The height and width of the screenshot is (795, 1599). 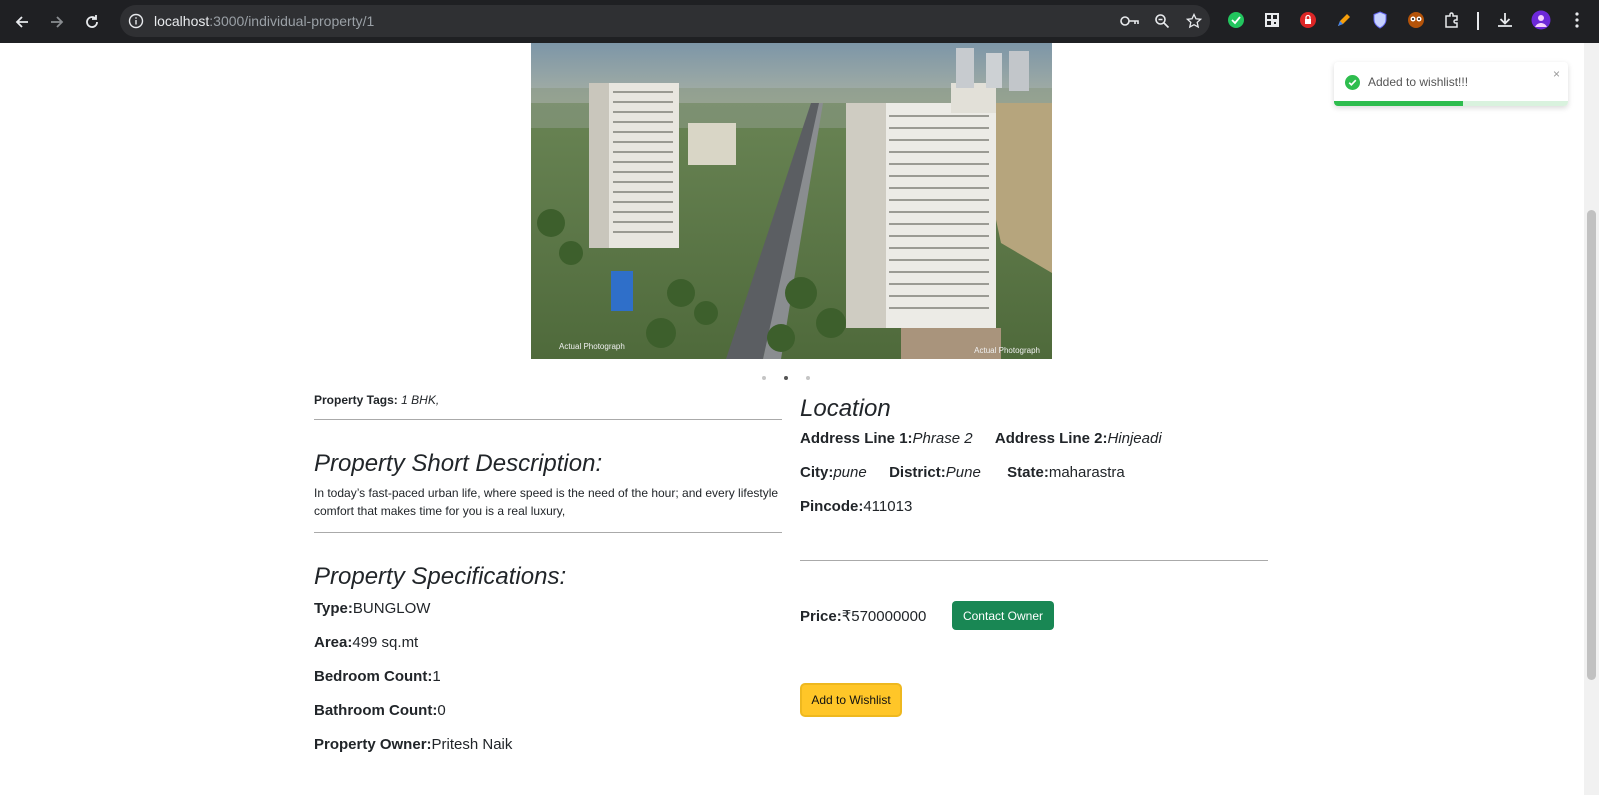 I want to click on reload-icon, so click(x=92, y=21).